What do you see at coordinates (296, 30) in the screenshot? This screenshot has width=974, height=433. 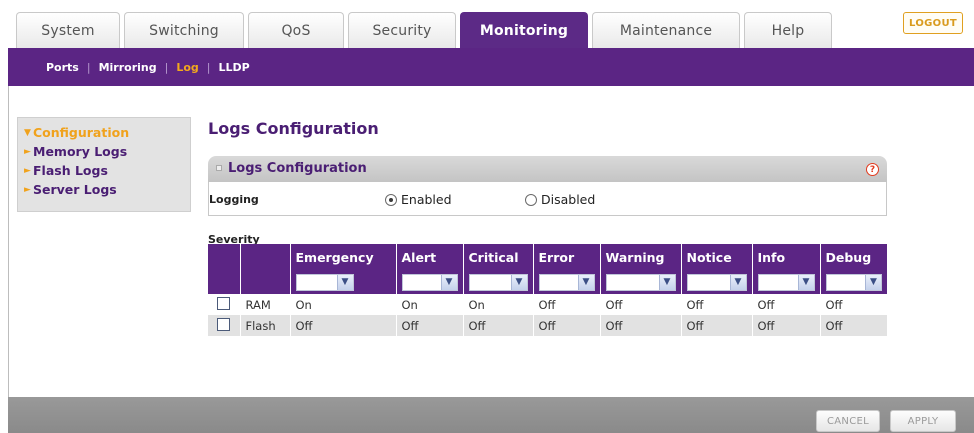 I see `tab-qos: QoS` at bounding box center [296, 30].